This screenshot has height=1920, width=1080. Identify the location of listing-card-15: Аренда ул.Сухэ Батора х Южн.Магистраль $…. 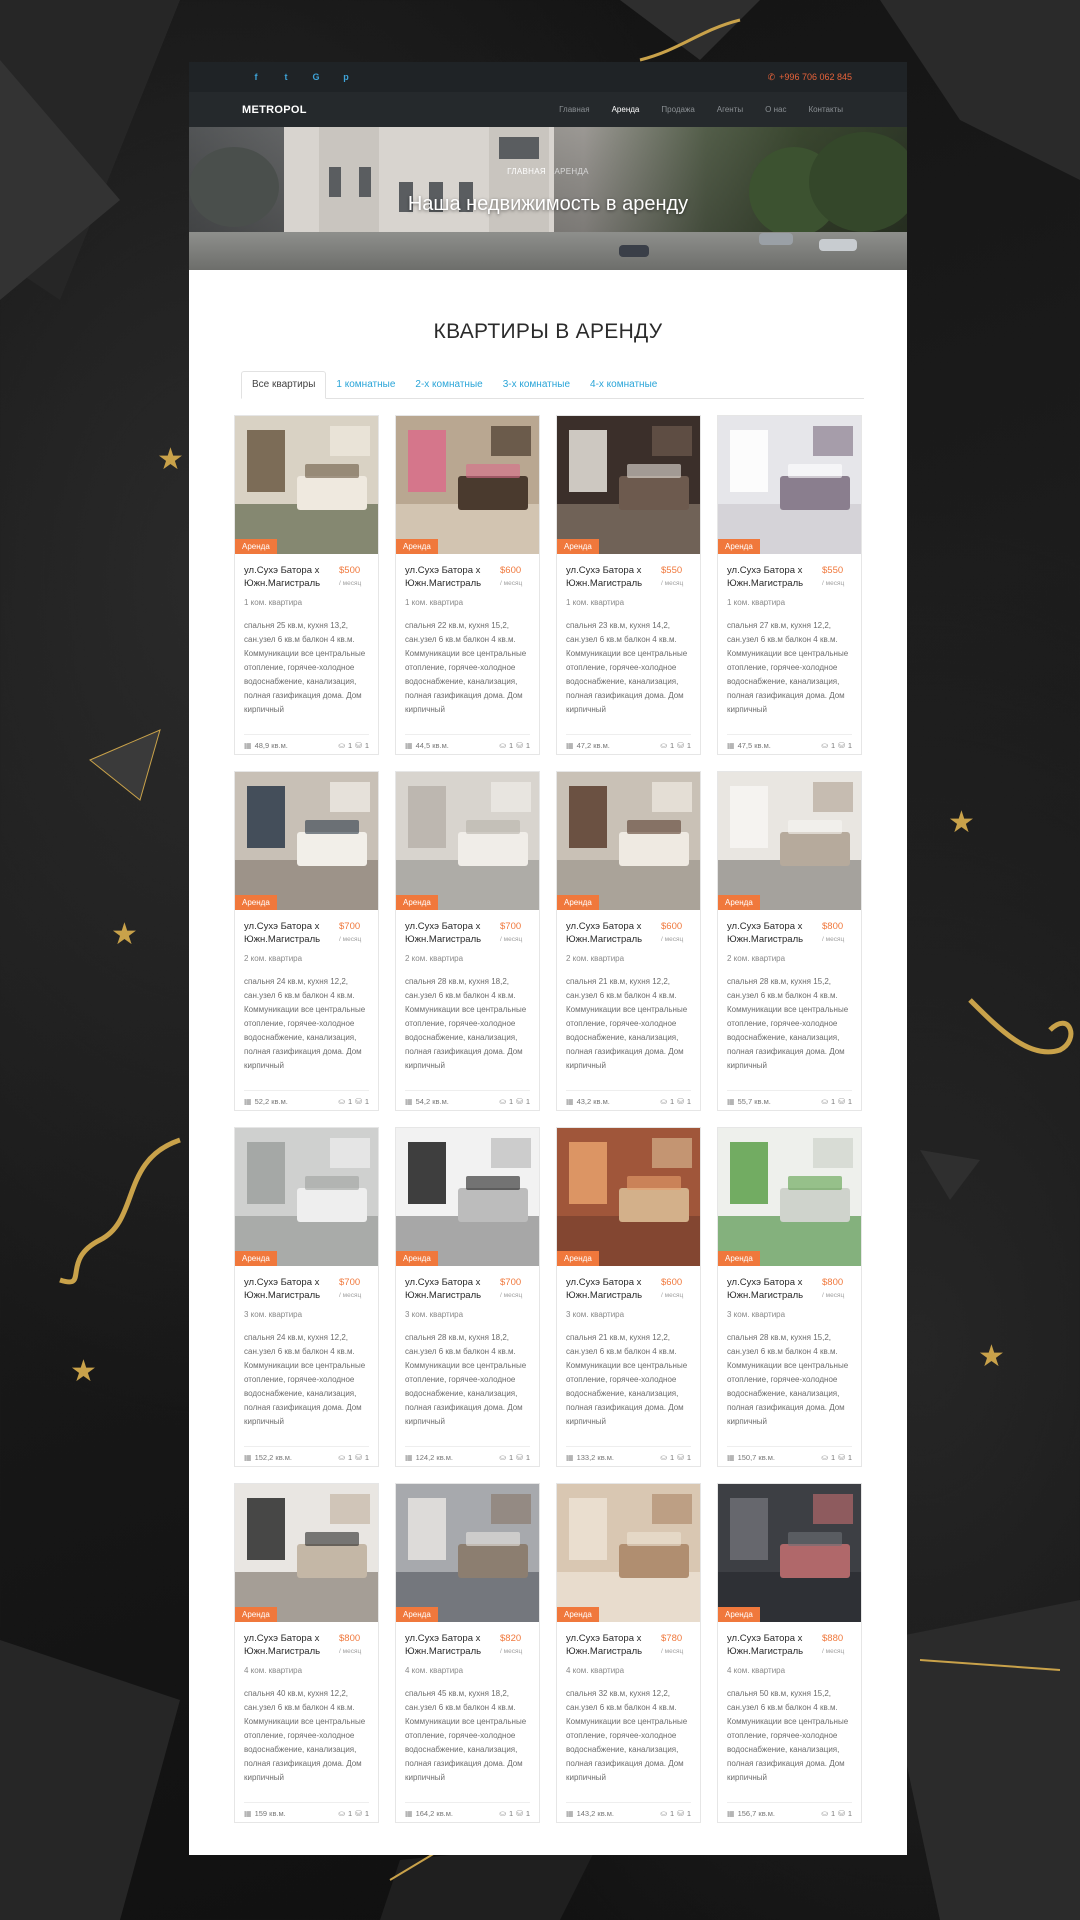
(628, 1653).